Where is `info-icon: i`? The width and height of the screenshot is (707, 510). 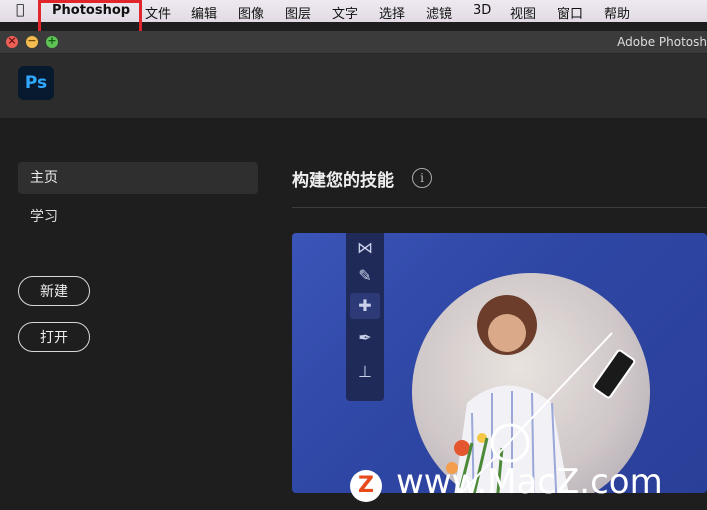
info-icon: i is located at coordinates (422, 178).